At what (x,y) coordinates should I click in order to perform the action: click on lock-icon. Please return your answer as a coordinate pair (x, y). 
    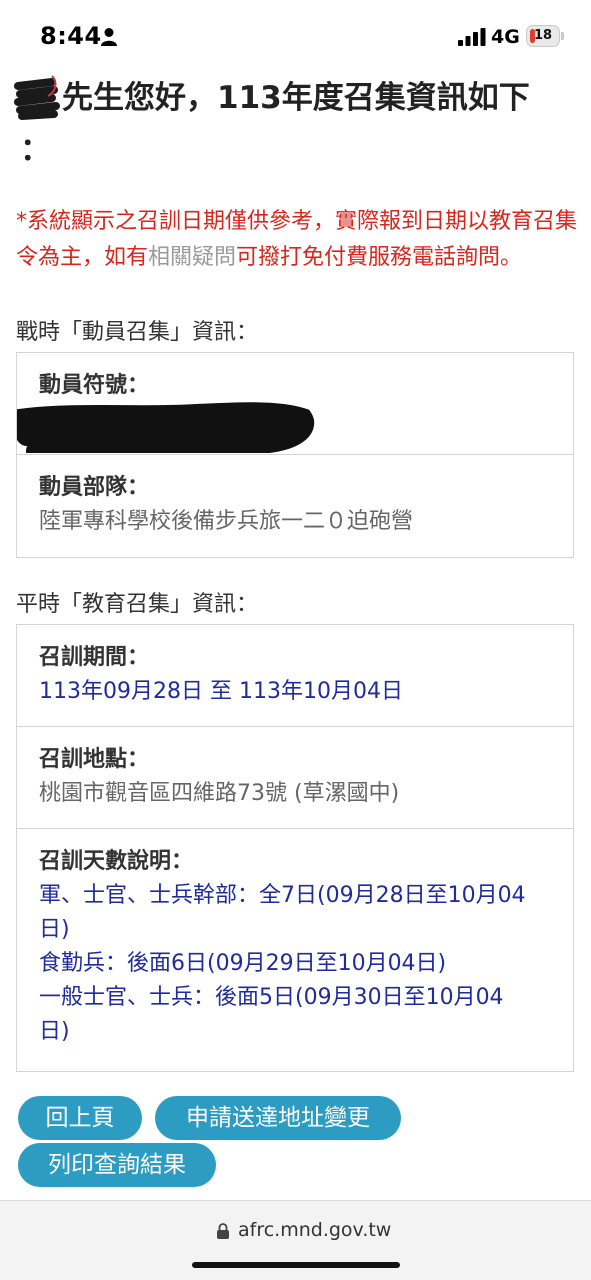
    Looking at the image, I should click on (223, 1231).